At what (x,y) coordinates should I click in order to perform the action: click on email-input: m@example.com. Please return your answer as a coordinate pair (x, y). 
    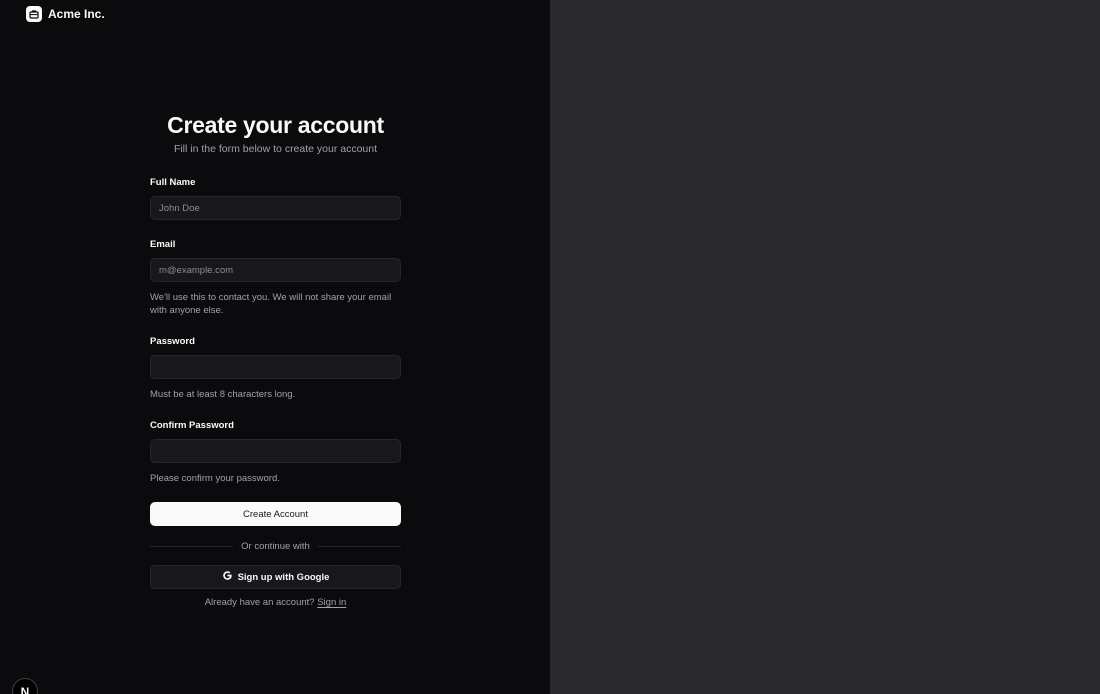
    Looking at the image, I should click on (275, 270).